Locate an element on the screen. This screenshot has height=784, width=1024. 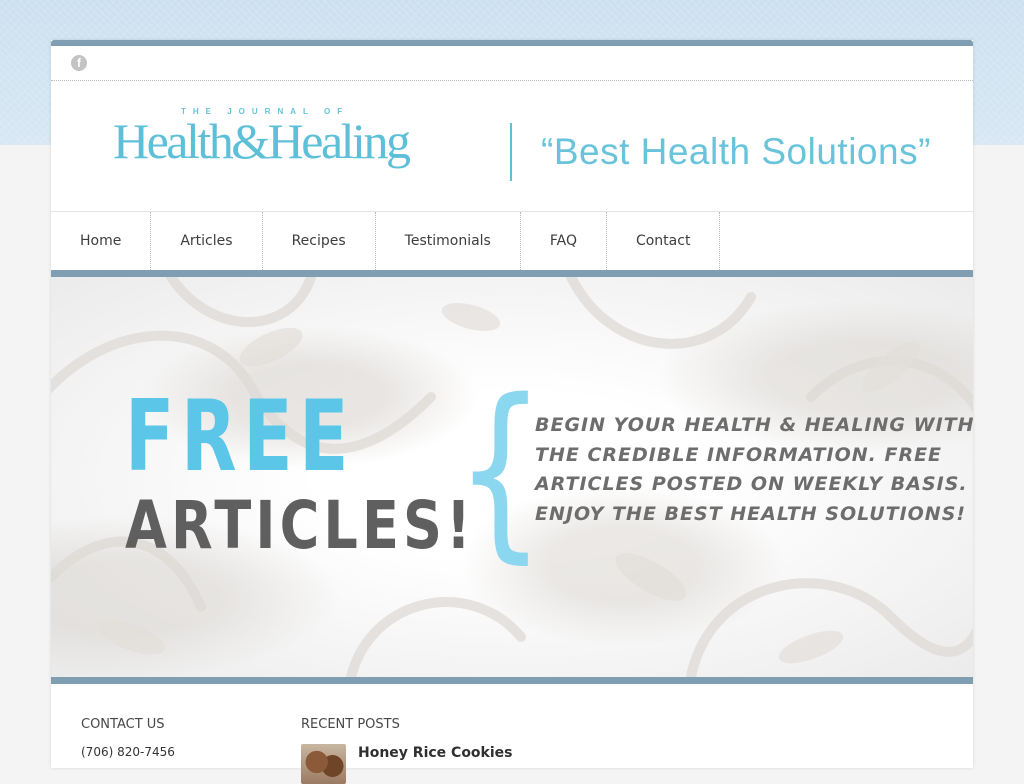
nav-item-testimonials: Testimonials is located at coordinates (448, 241).